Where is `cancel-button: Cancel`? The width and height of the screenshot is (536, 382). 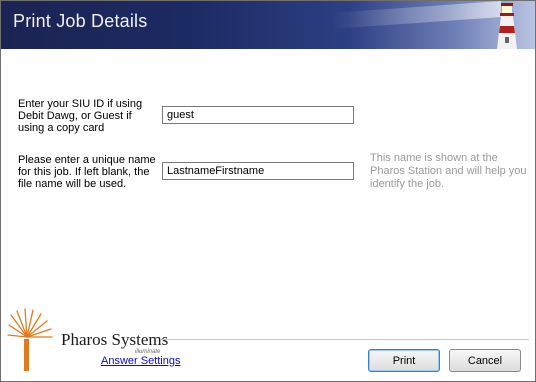
cancel-button: Cancel is located at coordinates (485, 360).